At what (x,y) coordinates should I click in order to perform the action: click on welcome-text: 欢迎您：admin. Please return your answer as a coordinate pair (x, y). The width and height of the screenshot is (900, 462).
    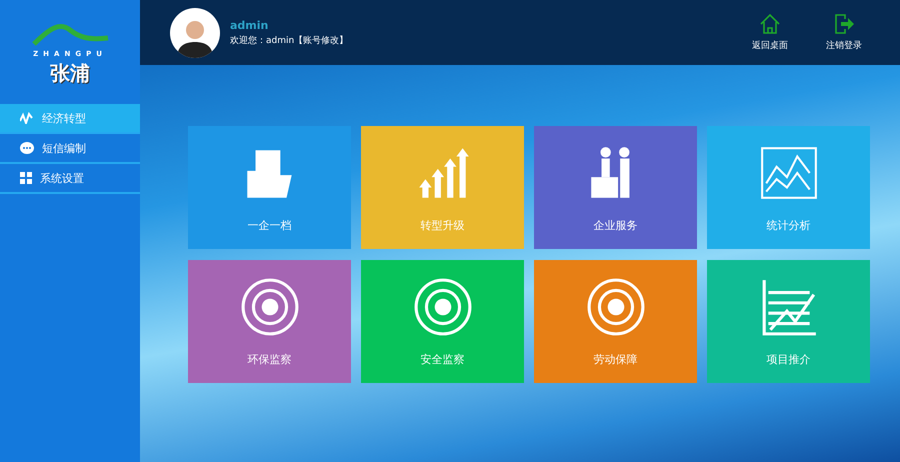
    Looking at the image, I should click on (262, 40).